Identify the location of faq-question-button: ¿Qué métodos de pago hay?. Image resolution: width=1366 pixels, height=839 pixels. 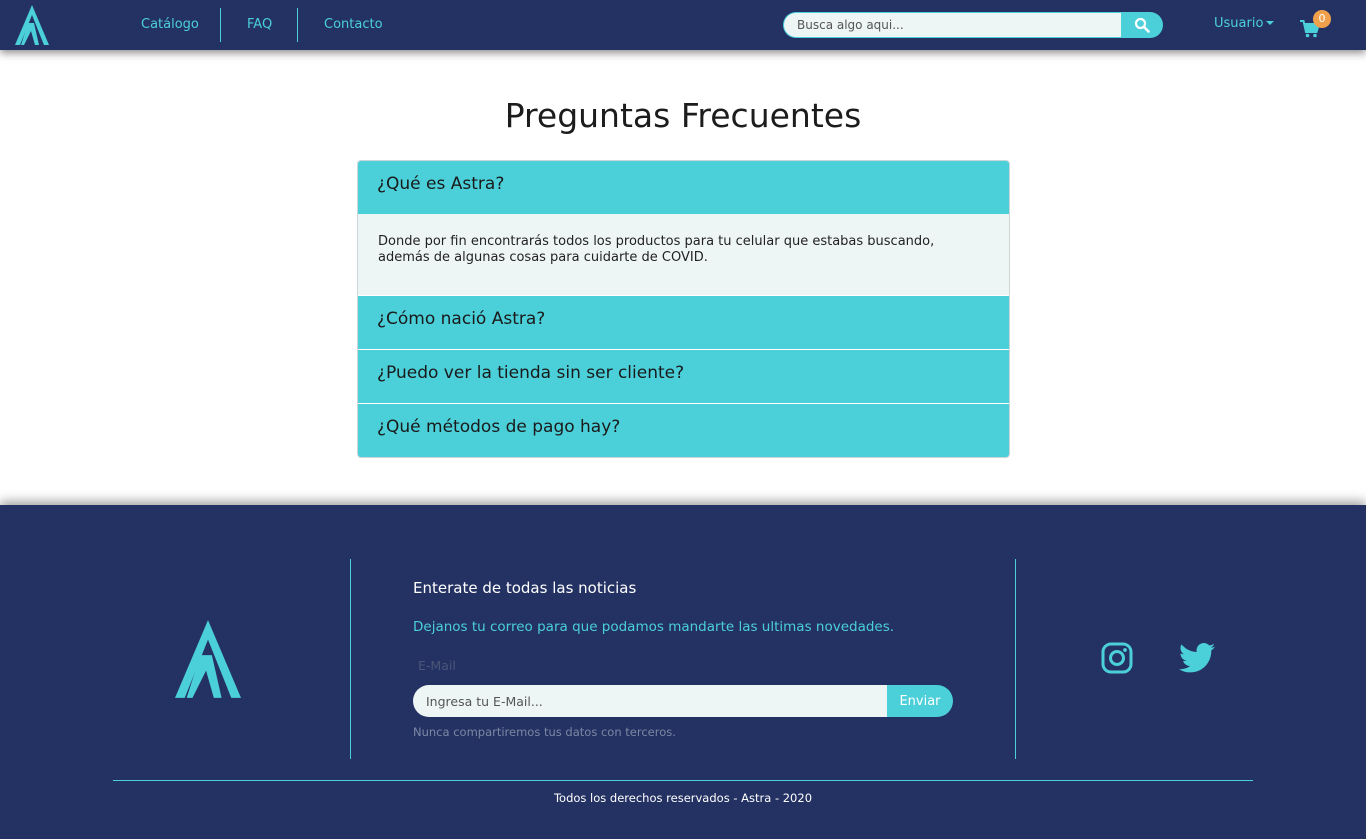
(683, 430).